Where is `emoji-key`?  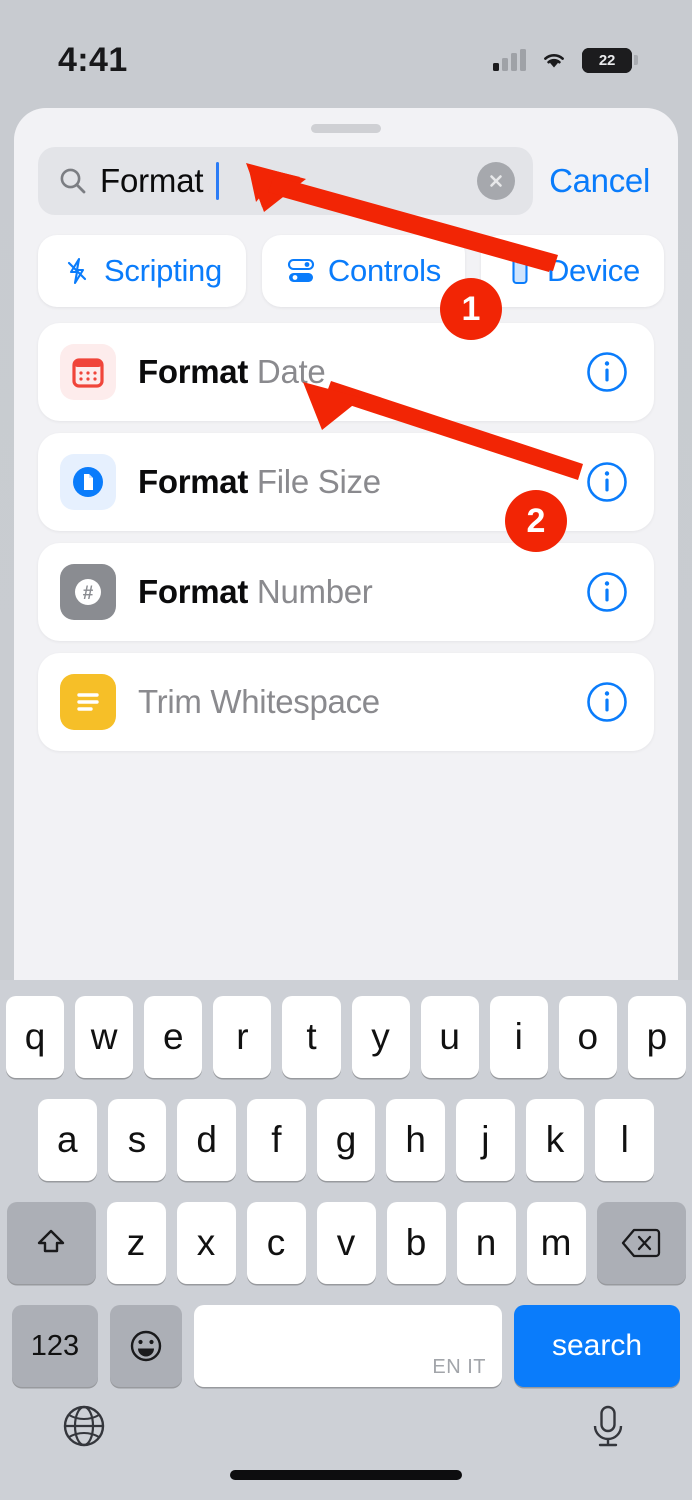 emoji-key is located at coordinates (146, 1346).